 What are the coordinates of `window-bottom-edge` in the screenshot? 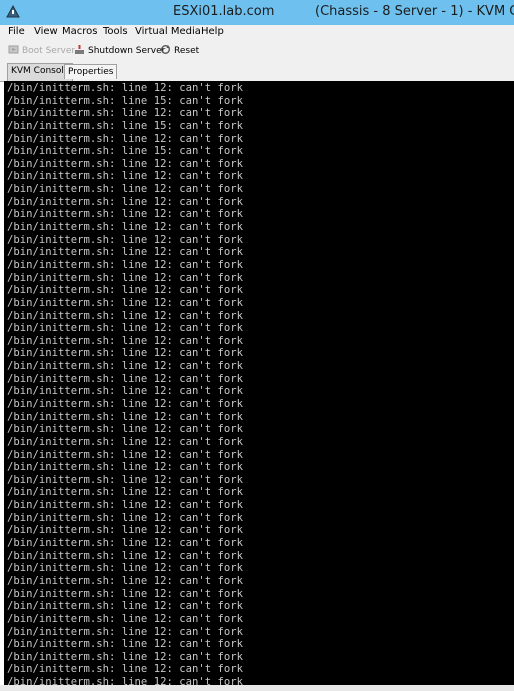 It's located at (257, 688).